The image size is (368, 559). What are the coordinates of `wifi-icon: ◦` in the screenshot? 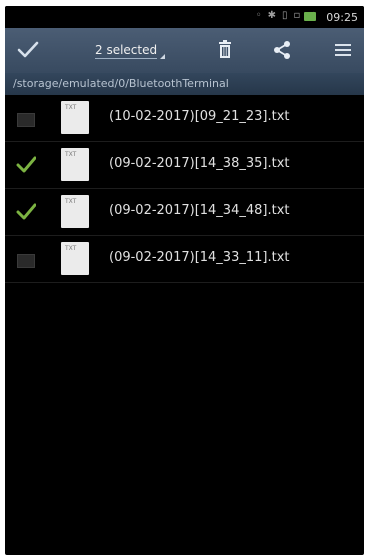 It's located at (258, 15).